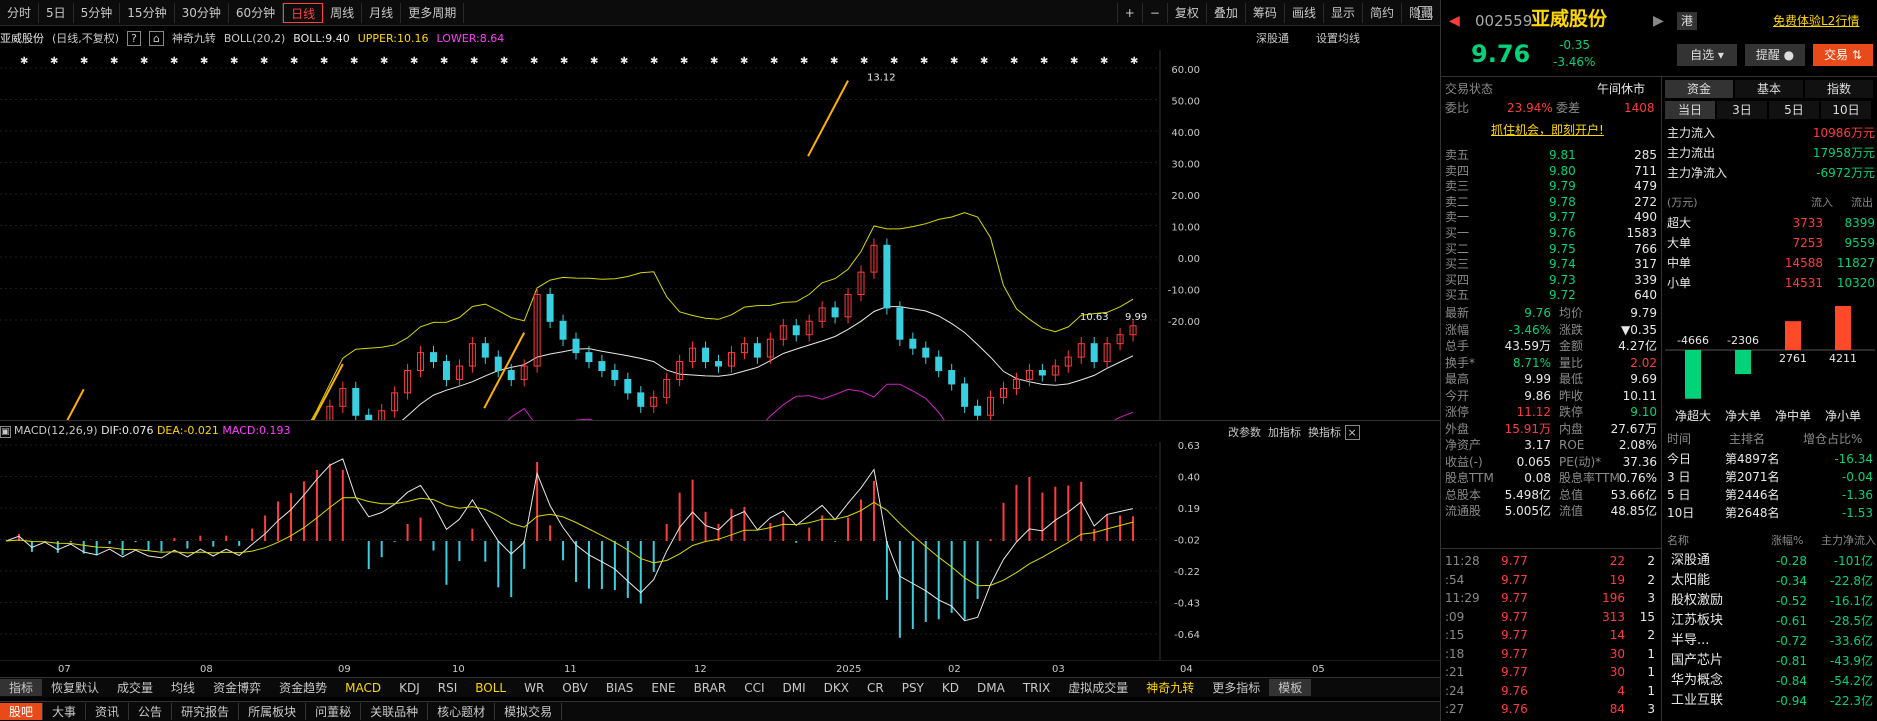 The width and height of the screenshot is (1877, 721). What do you see at coordinates (1338, 38) in the screenshot?
I see `ma-settings-link: 设置均线` at bounding box center [1338, 38].